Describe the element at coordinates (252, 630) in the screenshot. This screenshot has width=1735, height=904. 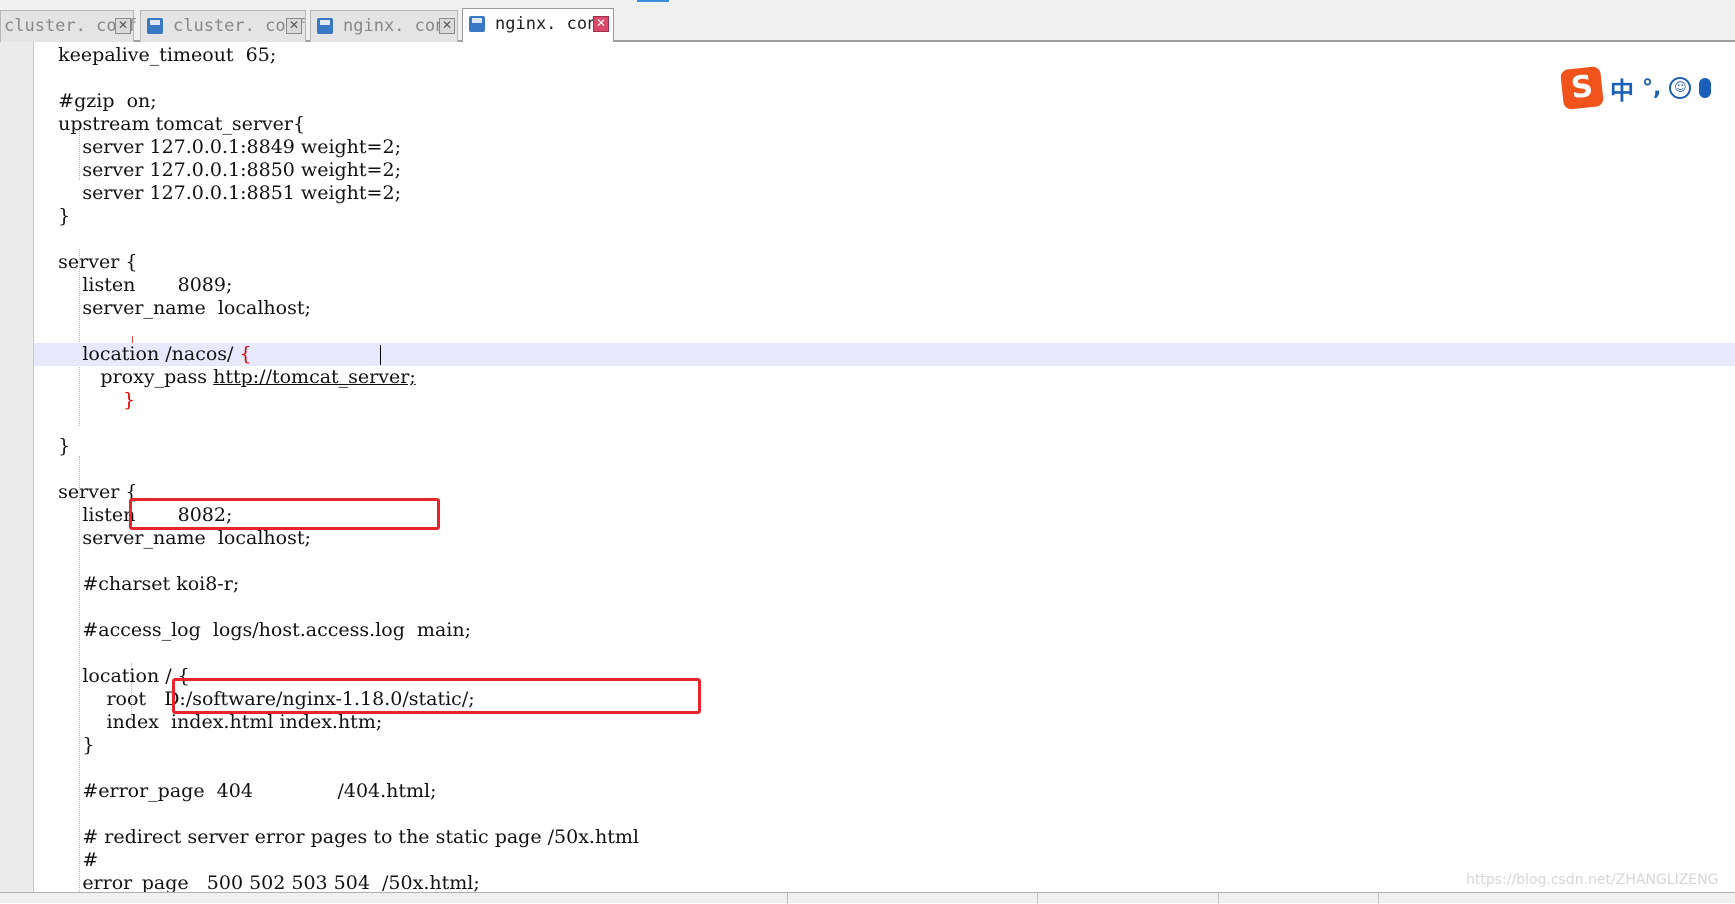
I see `code-text: #access_log logs/host.access.log main;` at that location.